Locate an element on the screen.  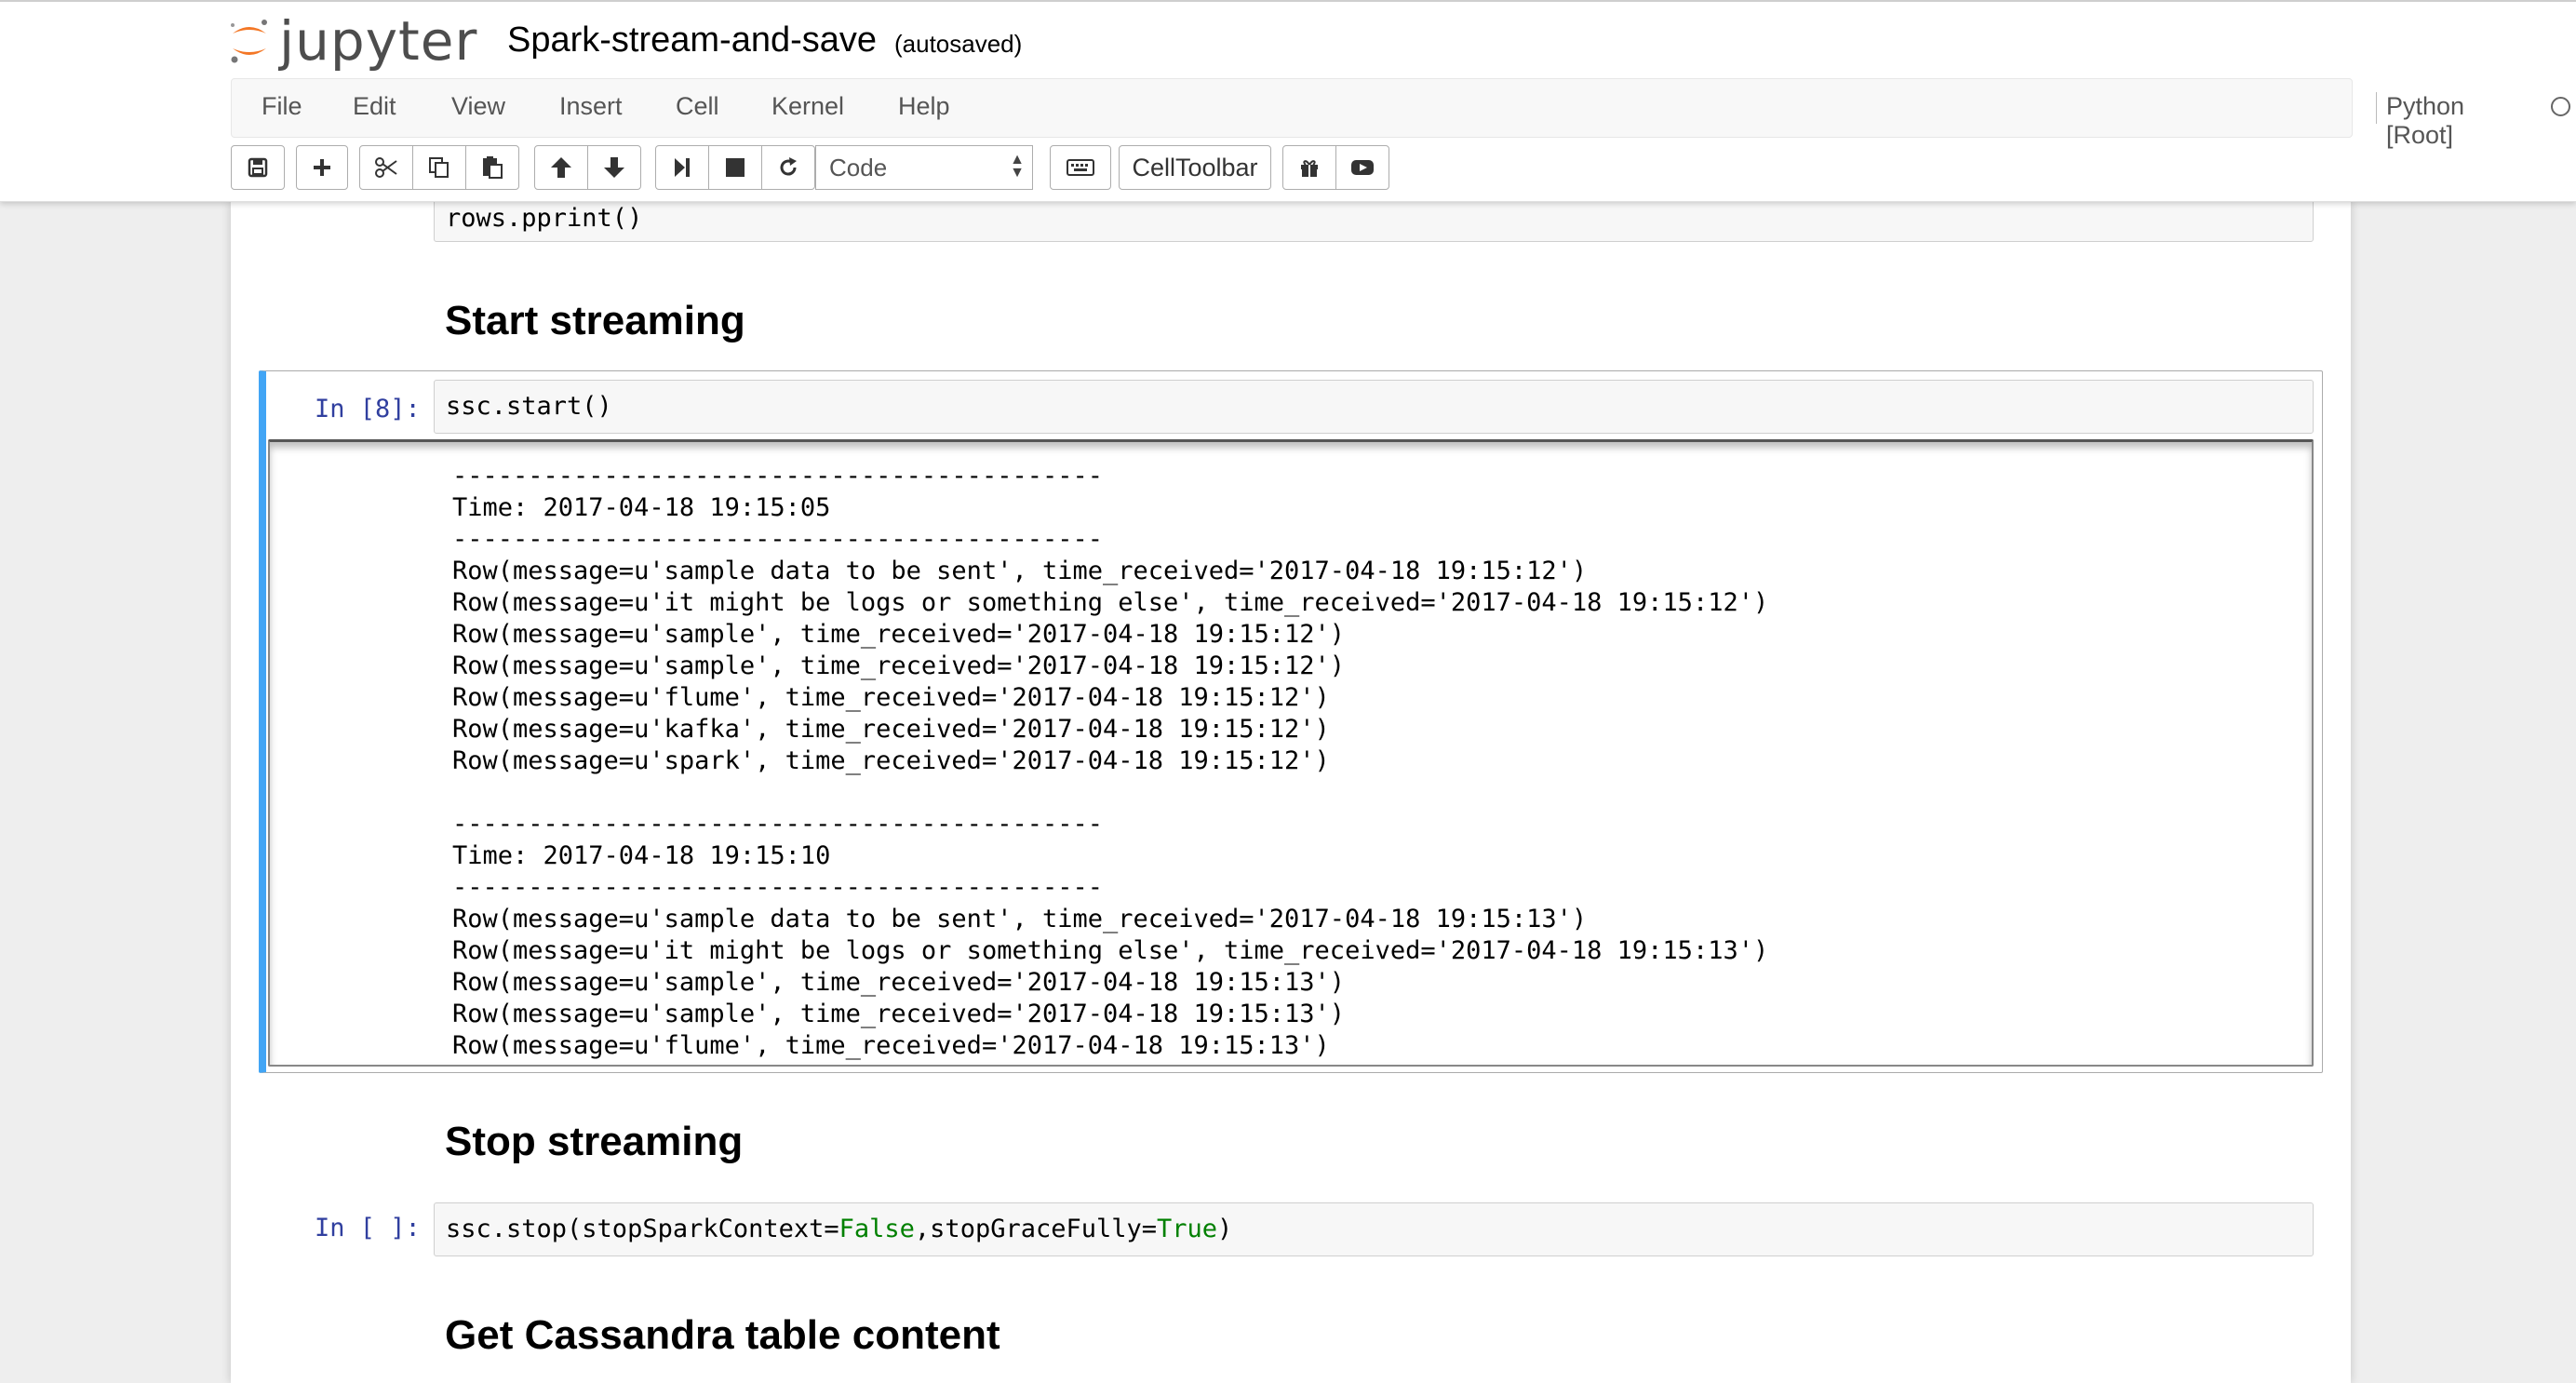
stop-code-prefix: ssc.stop(stopSparkContext= is located at coordinates (642, 1229).